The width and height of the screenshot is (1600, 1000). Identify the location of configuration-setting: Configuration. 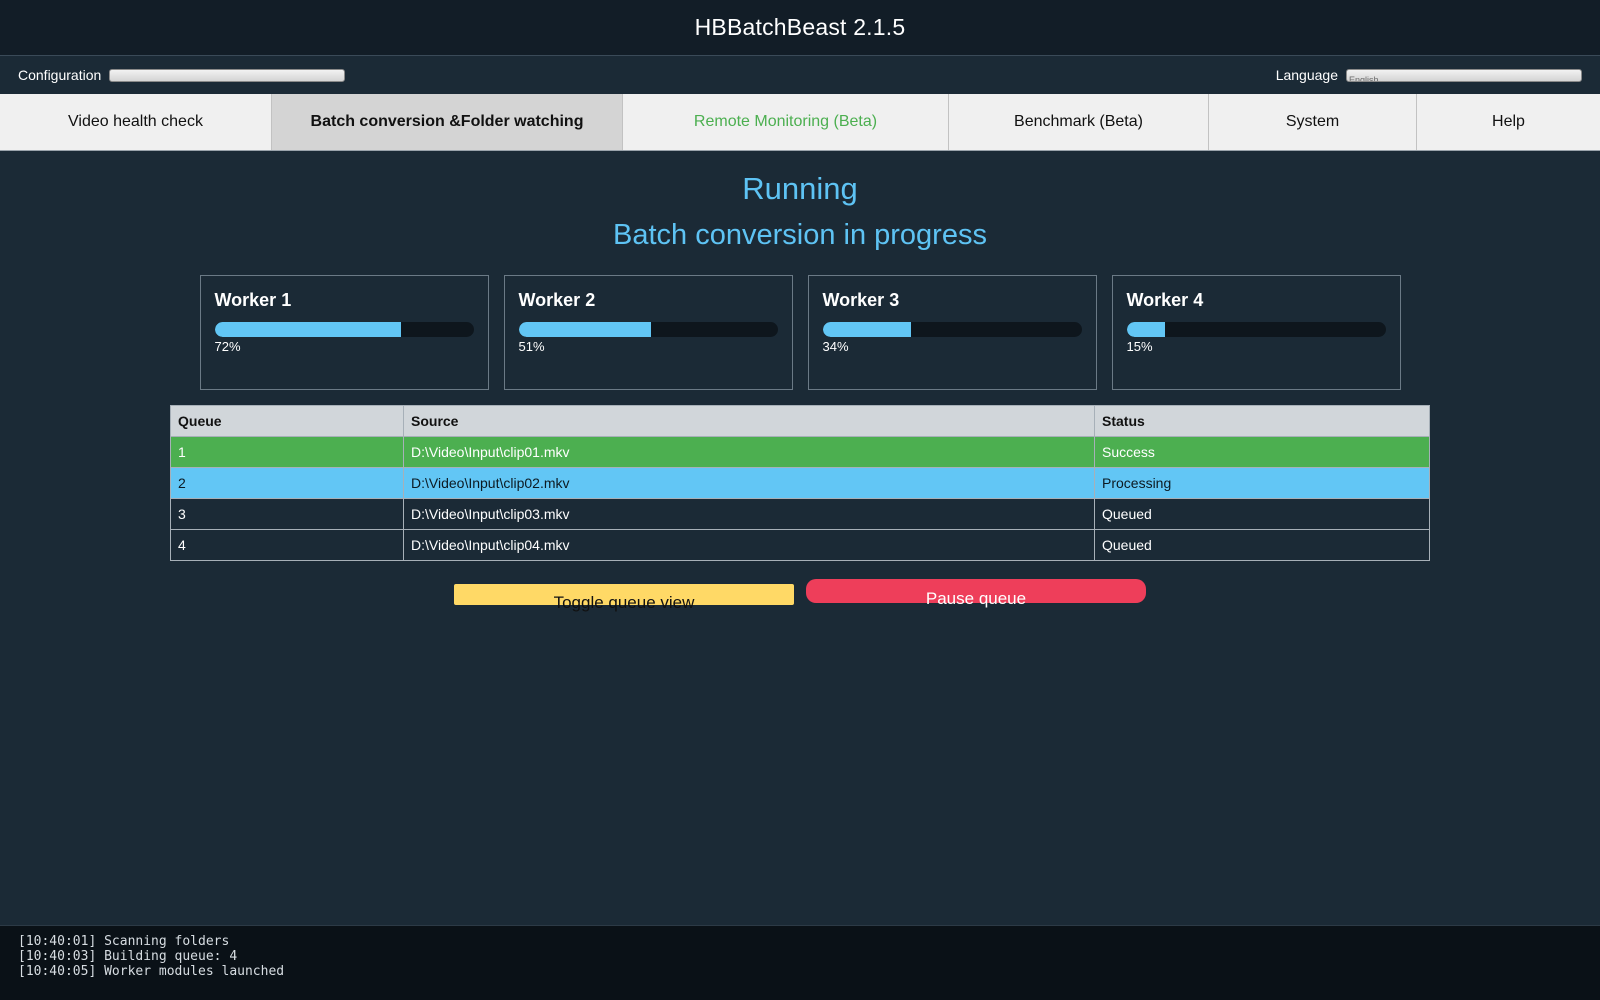
(182, 75).